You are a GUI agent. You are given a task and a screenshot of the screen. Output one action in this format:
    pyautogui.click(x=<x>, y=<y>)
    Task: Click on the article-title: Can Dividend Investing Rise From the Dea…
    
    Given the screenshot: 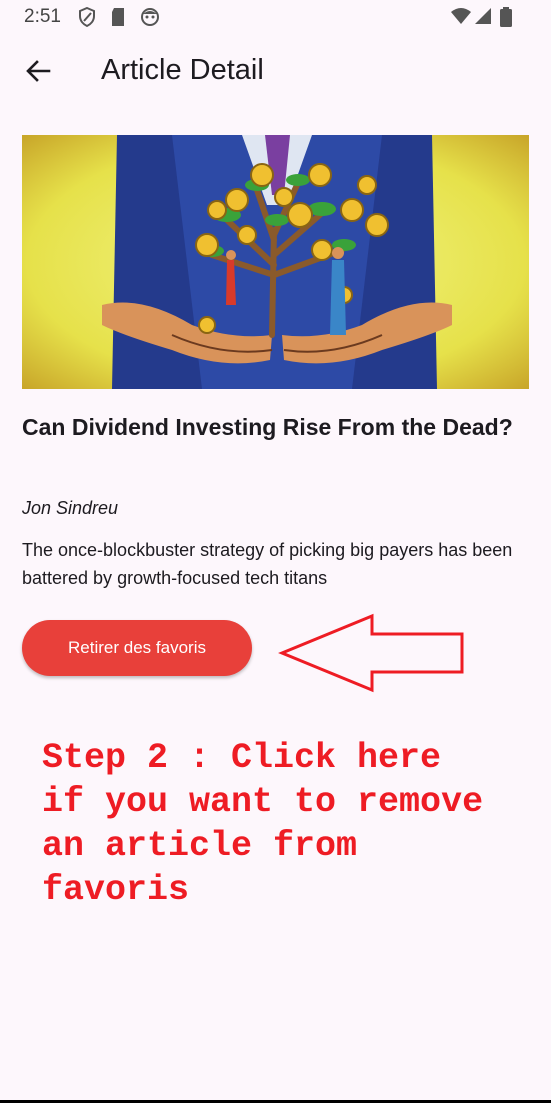 What is the action you would take?
    pyautogui.click(x=267, y=427)
    